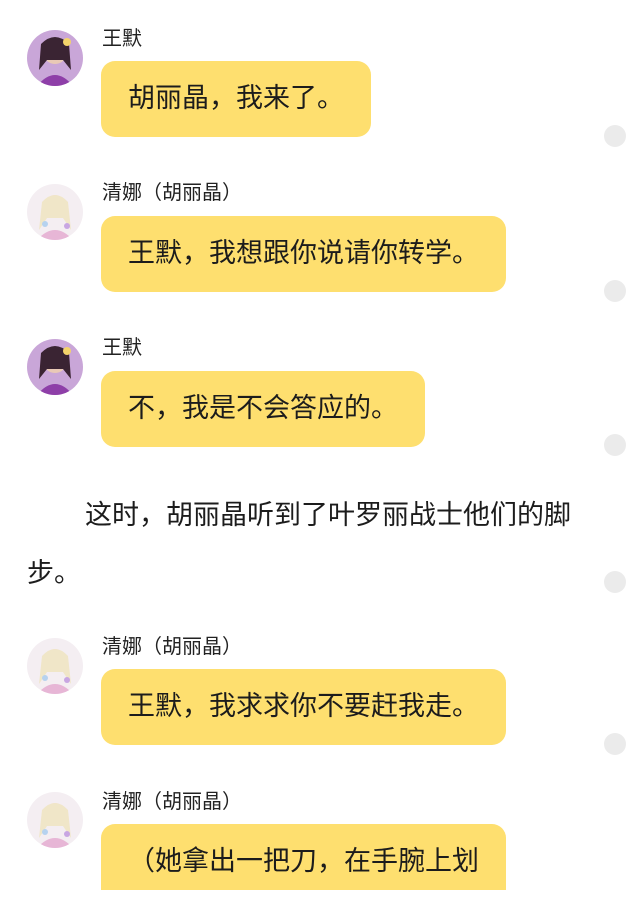 The height and width of the screenshot is (900, 640). I want to click on message-bubble: 不，我是不会答应的。, so click(263, 409).